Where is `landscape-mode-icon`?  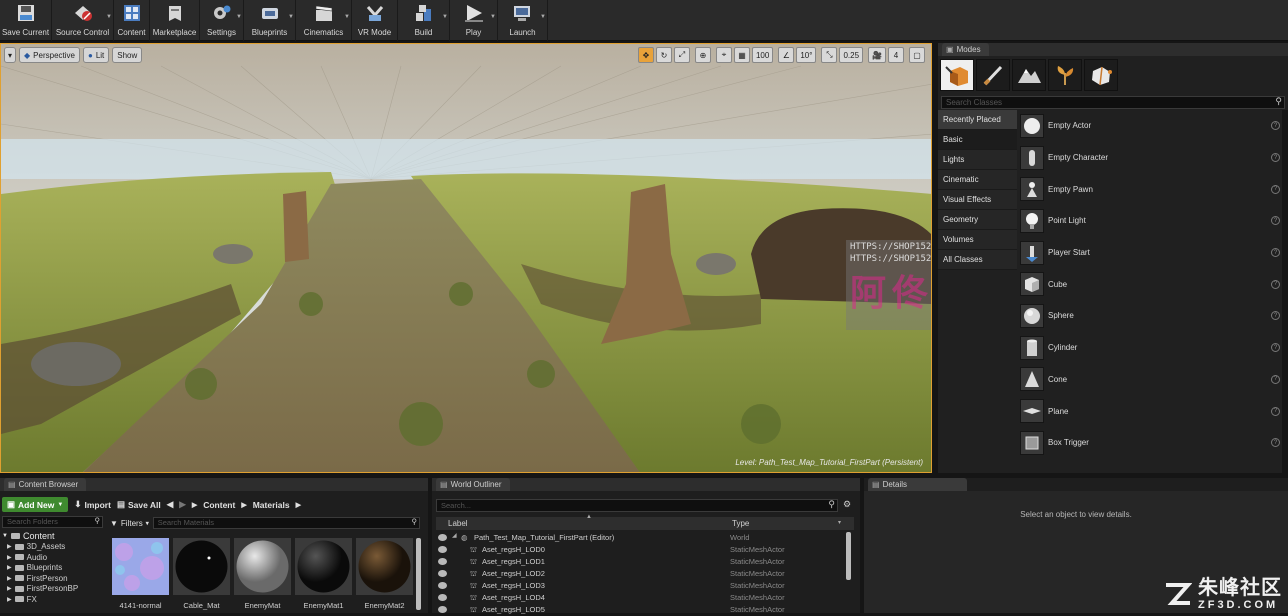
landscape-mode-icon is located at coordinates (1029, 75).